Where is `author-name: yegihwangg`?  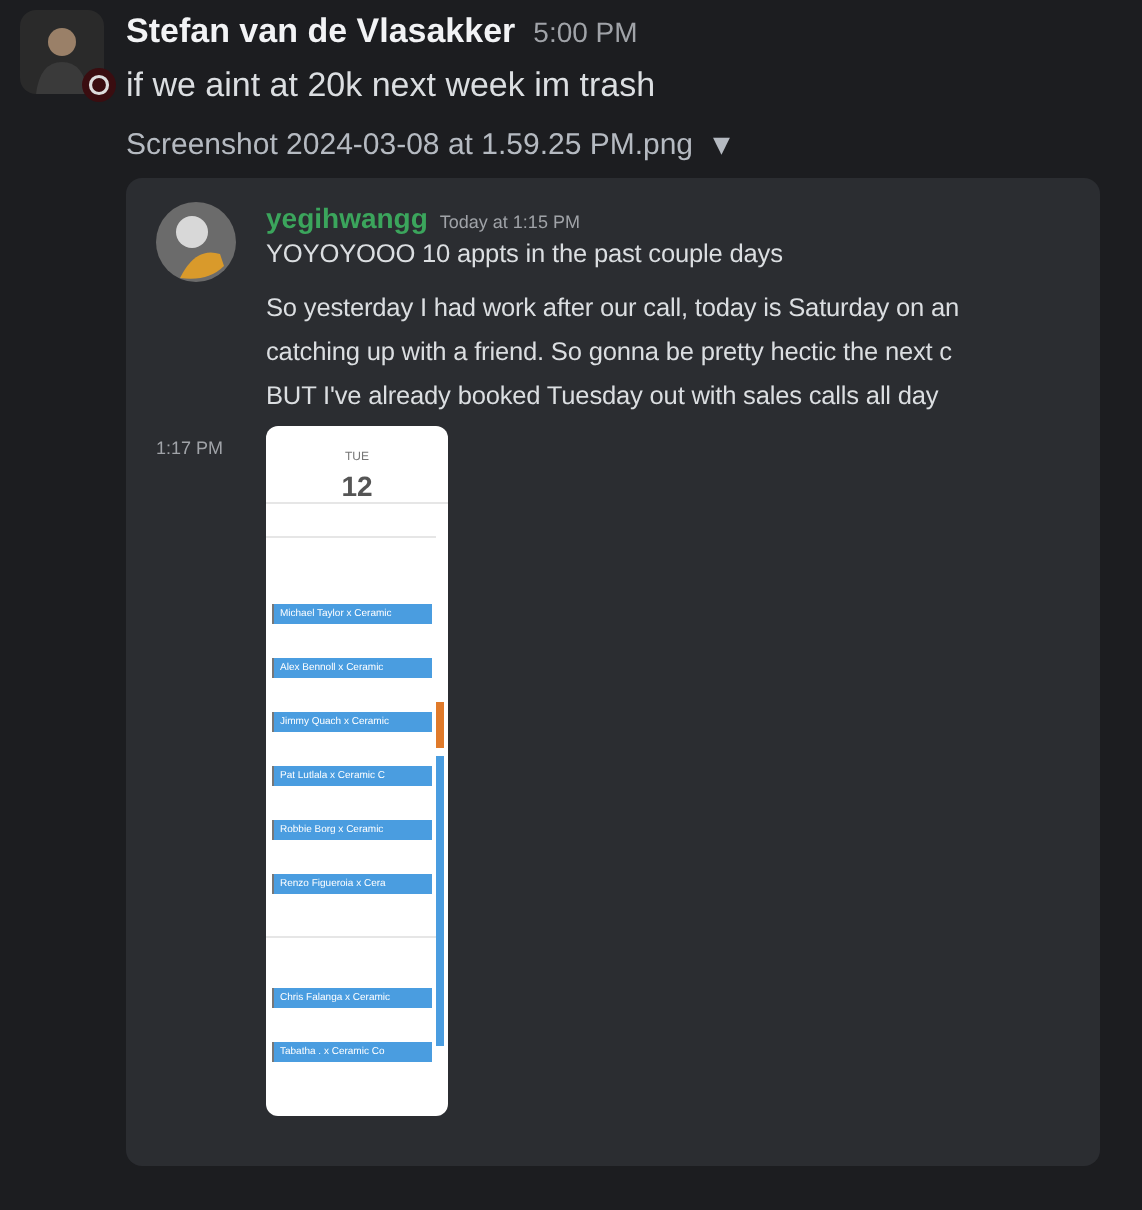 author-name: yegihwangg is located at coordinates (347, 218).